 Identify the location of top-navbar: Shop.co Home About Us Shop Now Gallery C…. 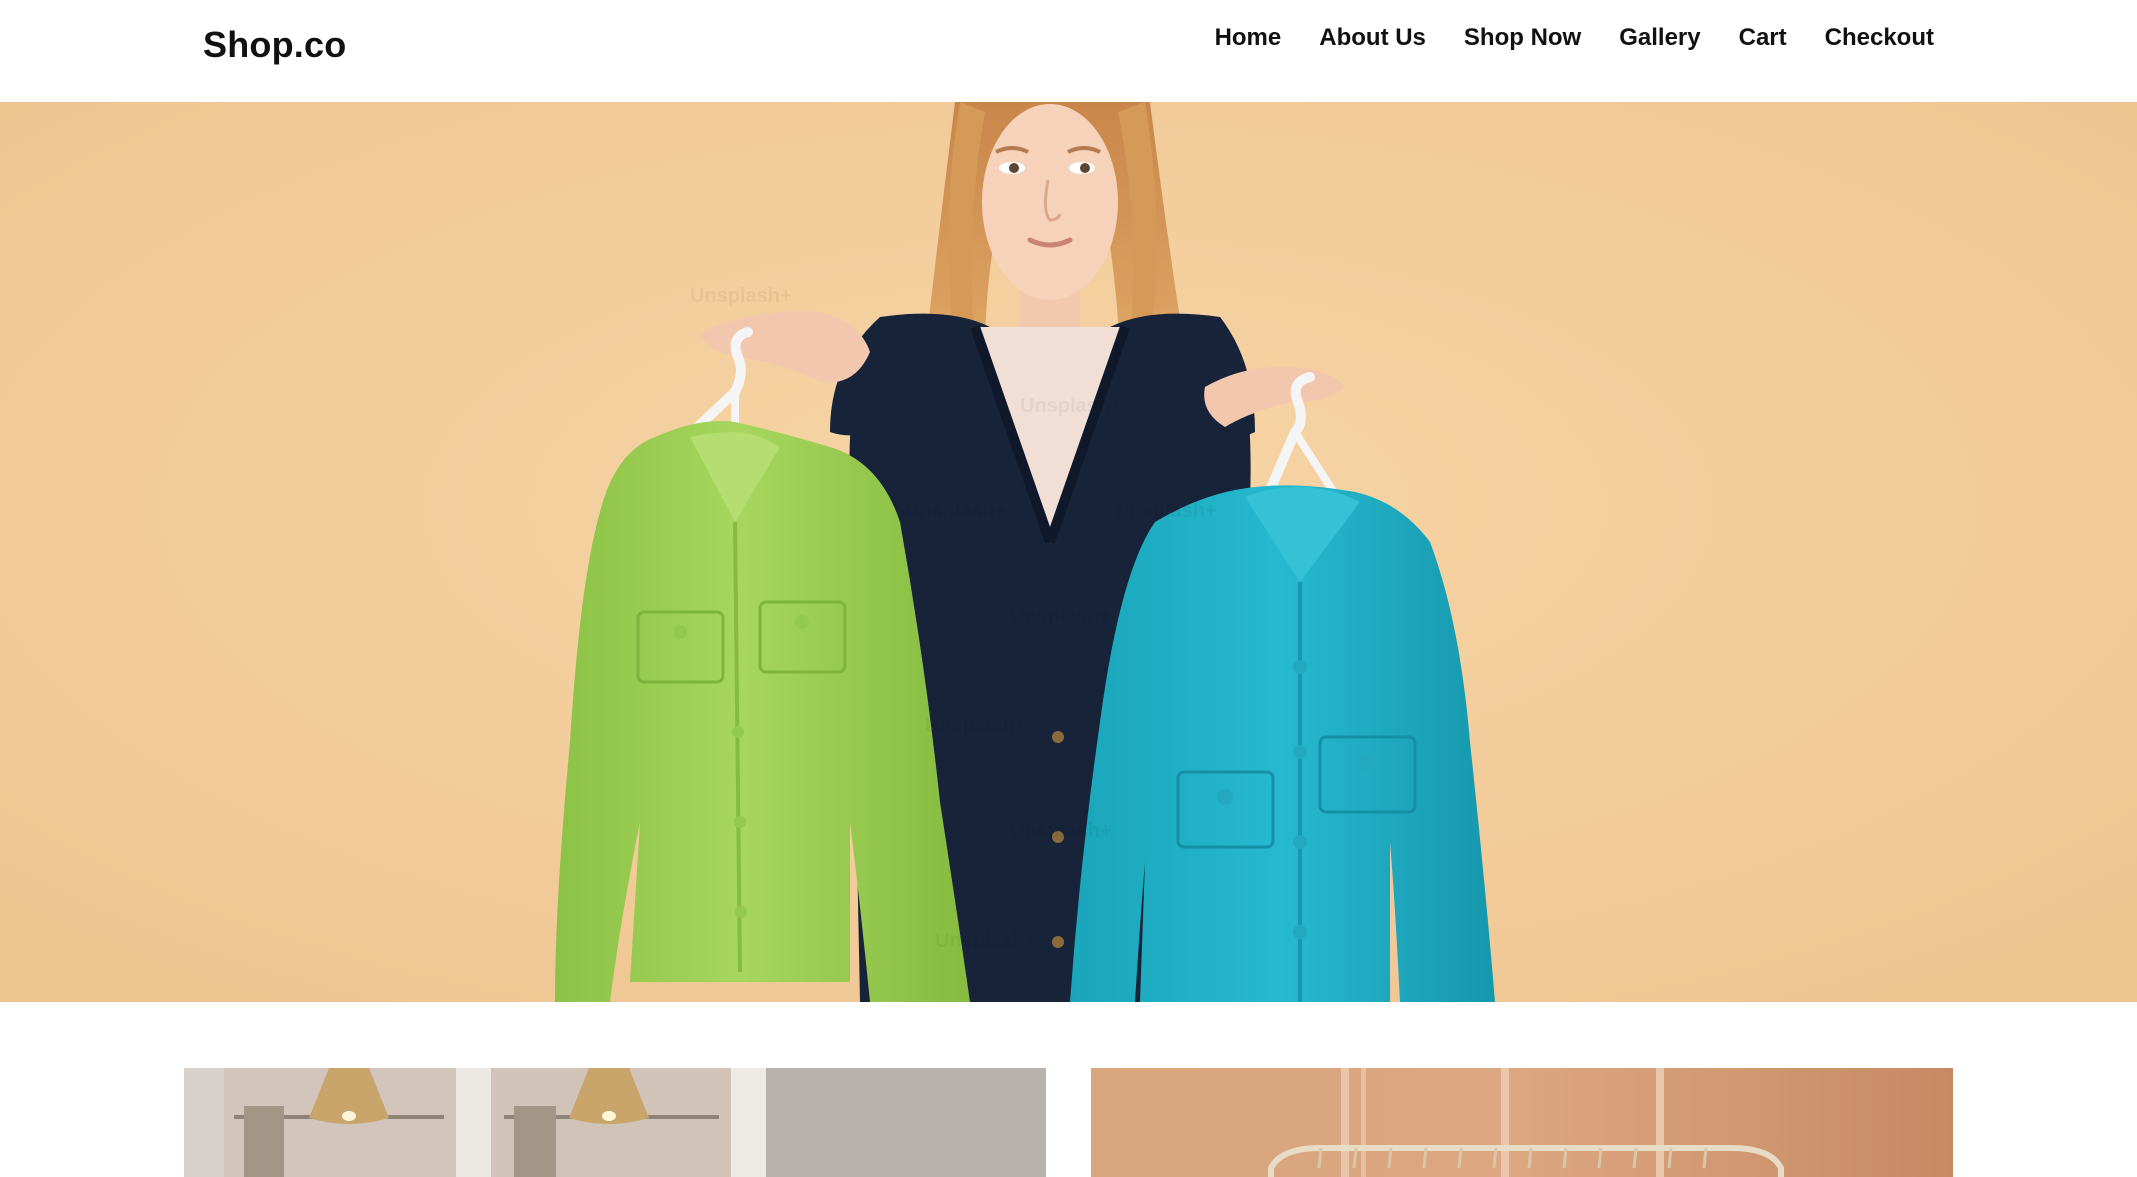
(1068, 51).